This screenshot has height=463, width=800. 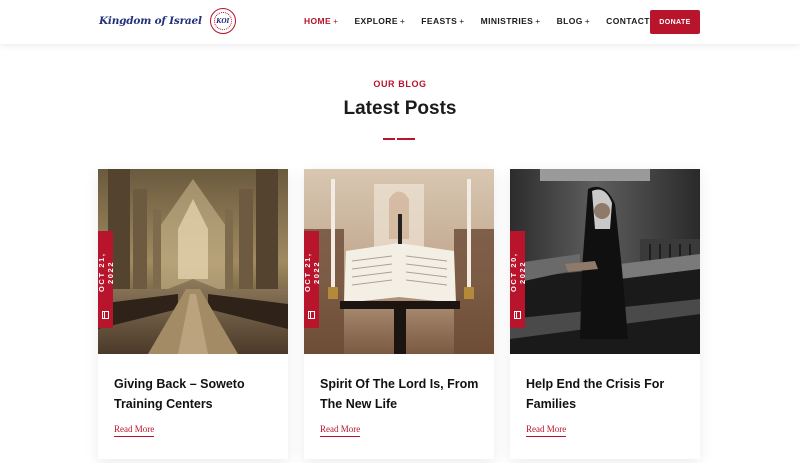 I want to click on logo-text: Kingdom of Israel, so click(x=150, y=21).